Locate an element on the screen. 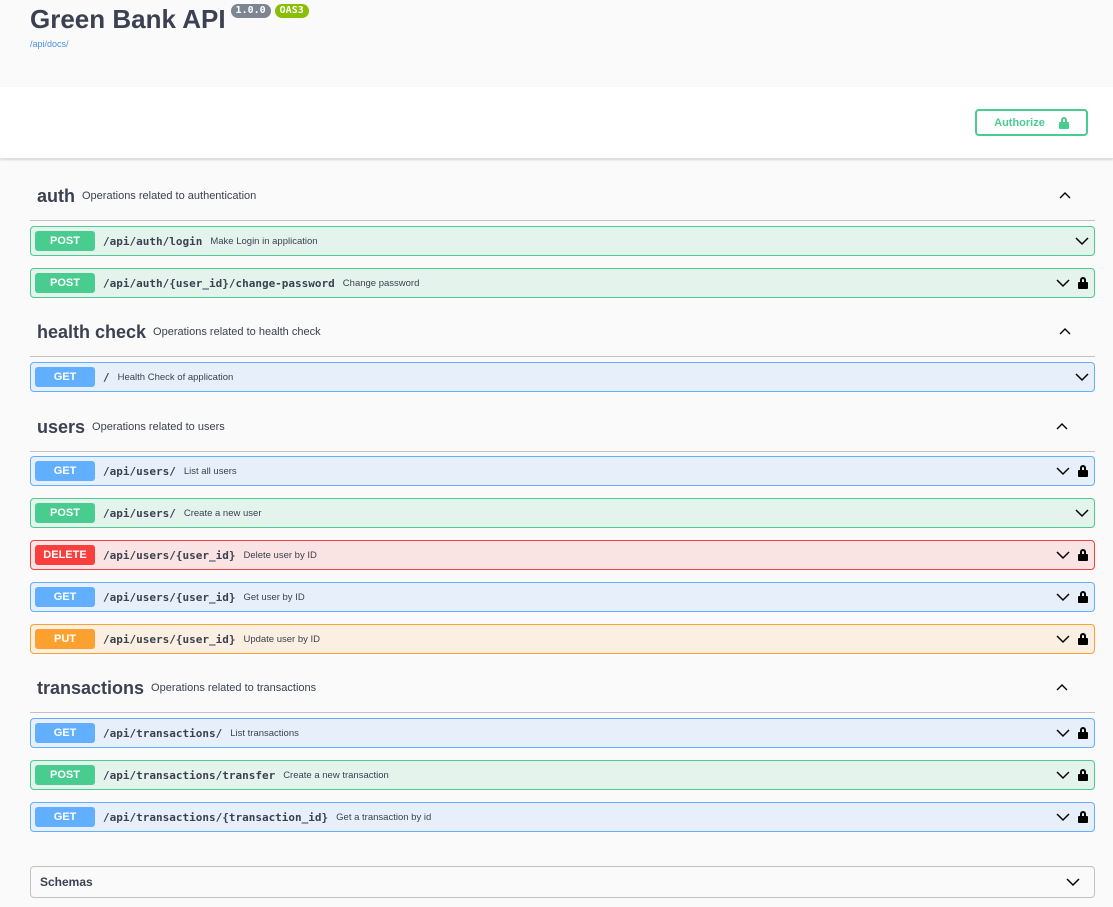 This screenshot has width=1113, height=907. operation-path: /api/transactions/{transaction_id} is located at coordinates (216, 817).